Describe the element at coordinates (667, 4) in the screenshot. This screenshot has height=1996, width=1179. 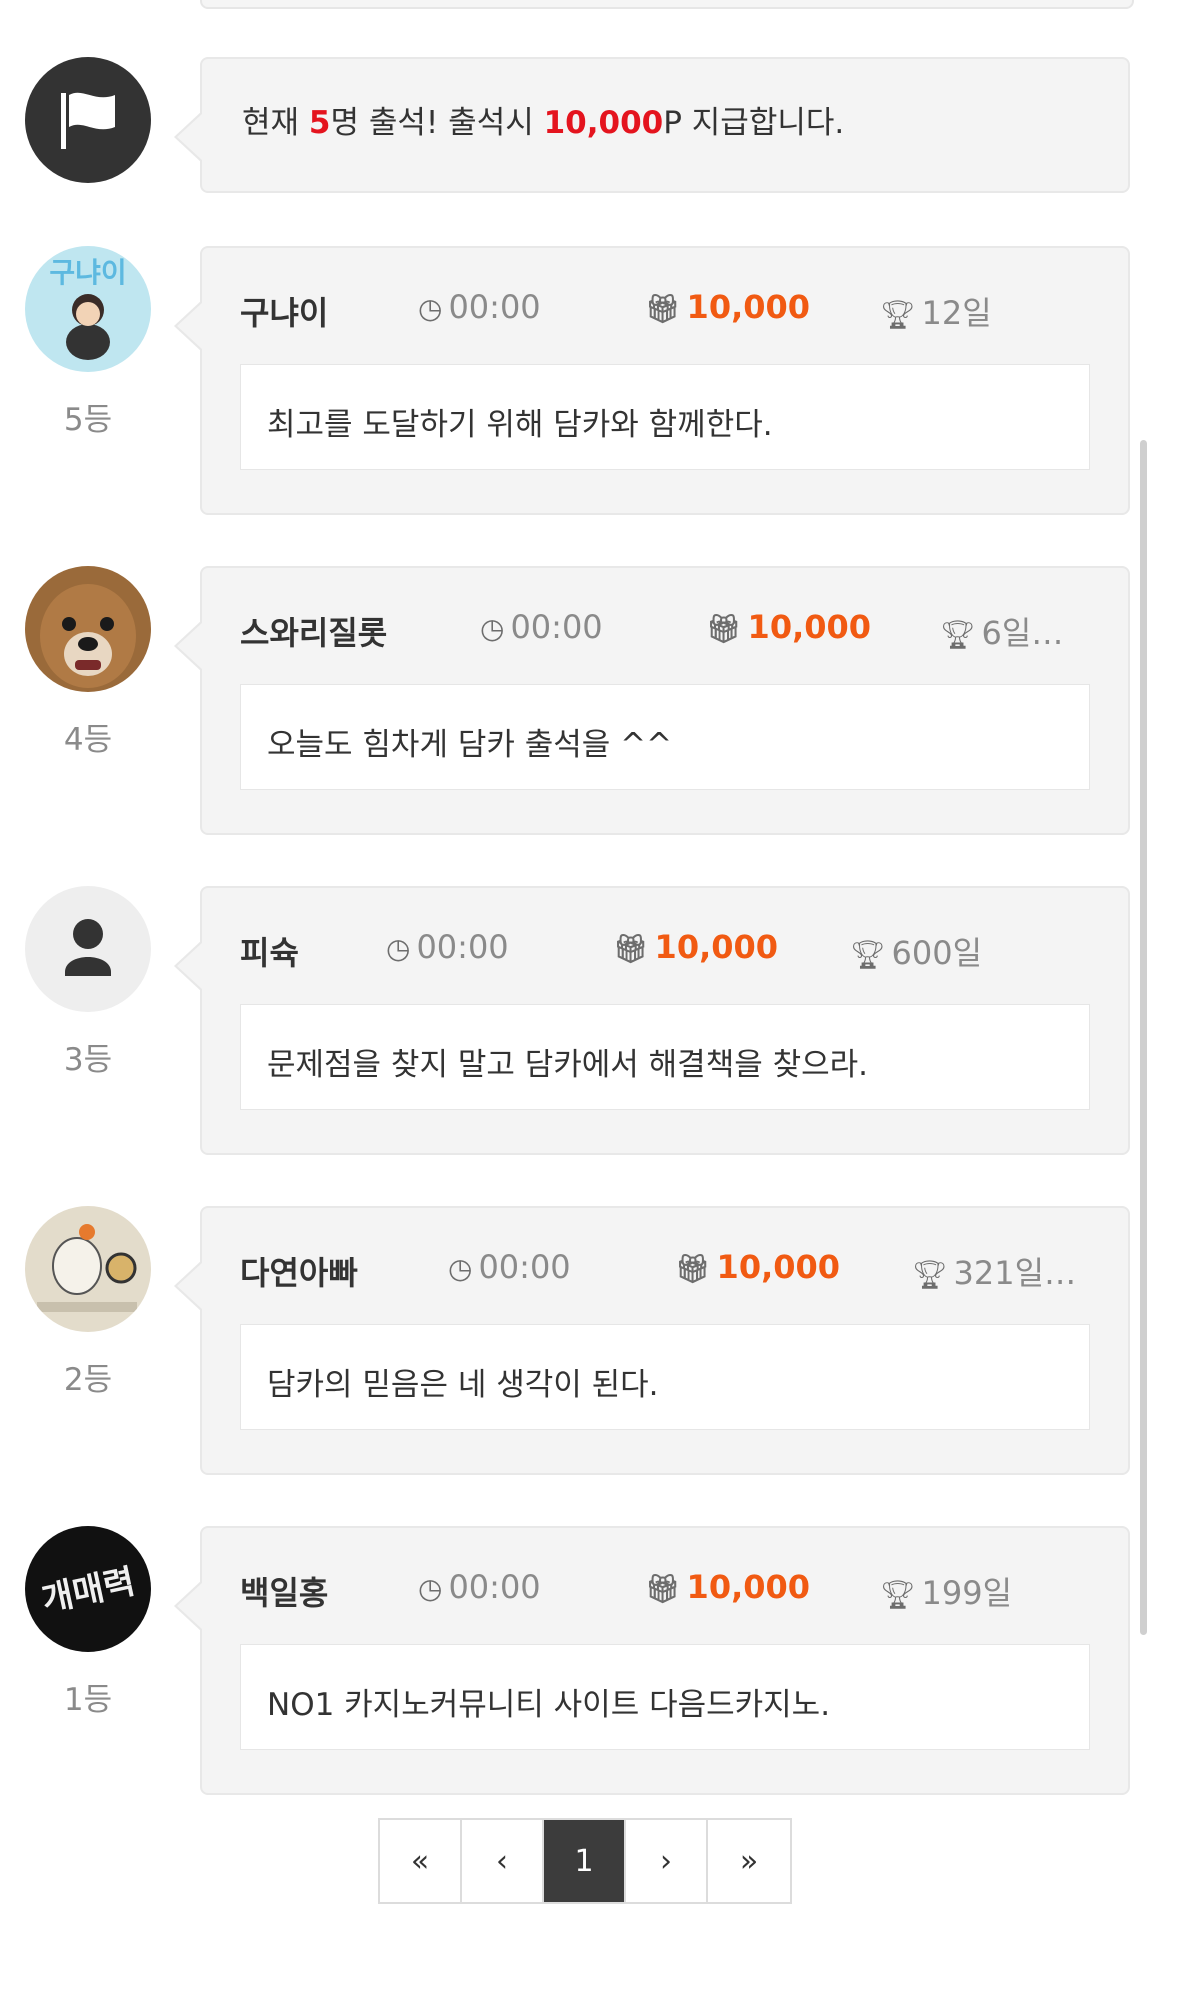
I see `previous-card-edge` at that location.